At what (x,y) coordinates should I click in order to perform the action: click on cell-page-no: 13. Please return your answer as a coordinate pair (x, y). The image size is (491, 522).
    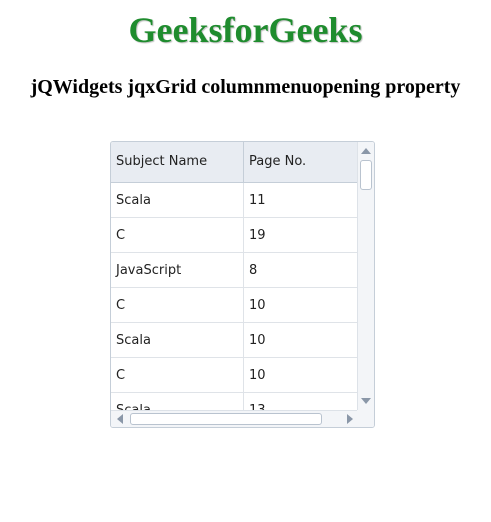
    Looking at the image, I should click on (300, 401).